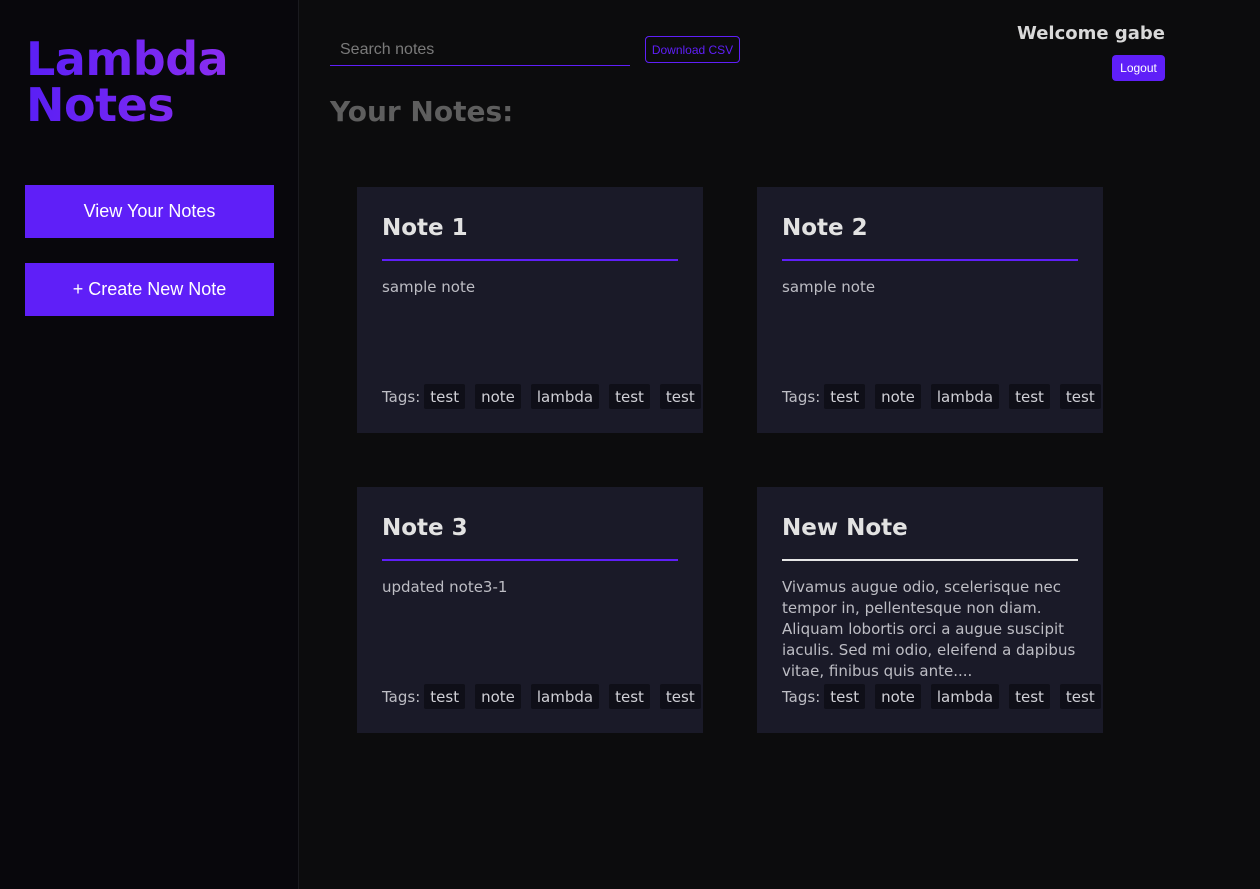 The image size is (1260, 889). What do you see at coordinates (149, 289) in the screenshot?
I see `create-note-button: + Create New Note` at bounding box center [149, 289].